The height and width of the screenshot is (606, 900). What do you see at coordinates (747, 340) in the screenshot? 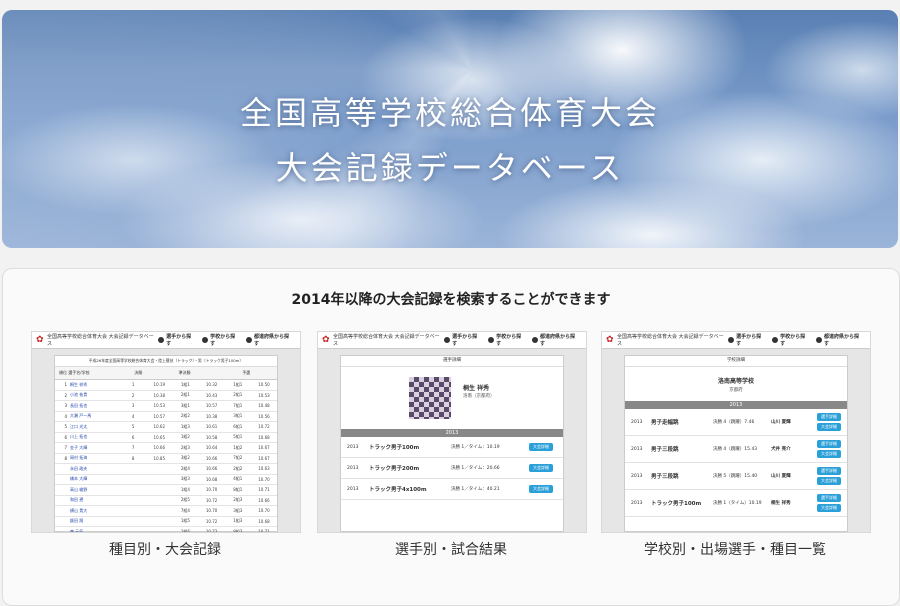
I see `mini-nav-item: 選手から探す` at bounding box center [747, 340].